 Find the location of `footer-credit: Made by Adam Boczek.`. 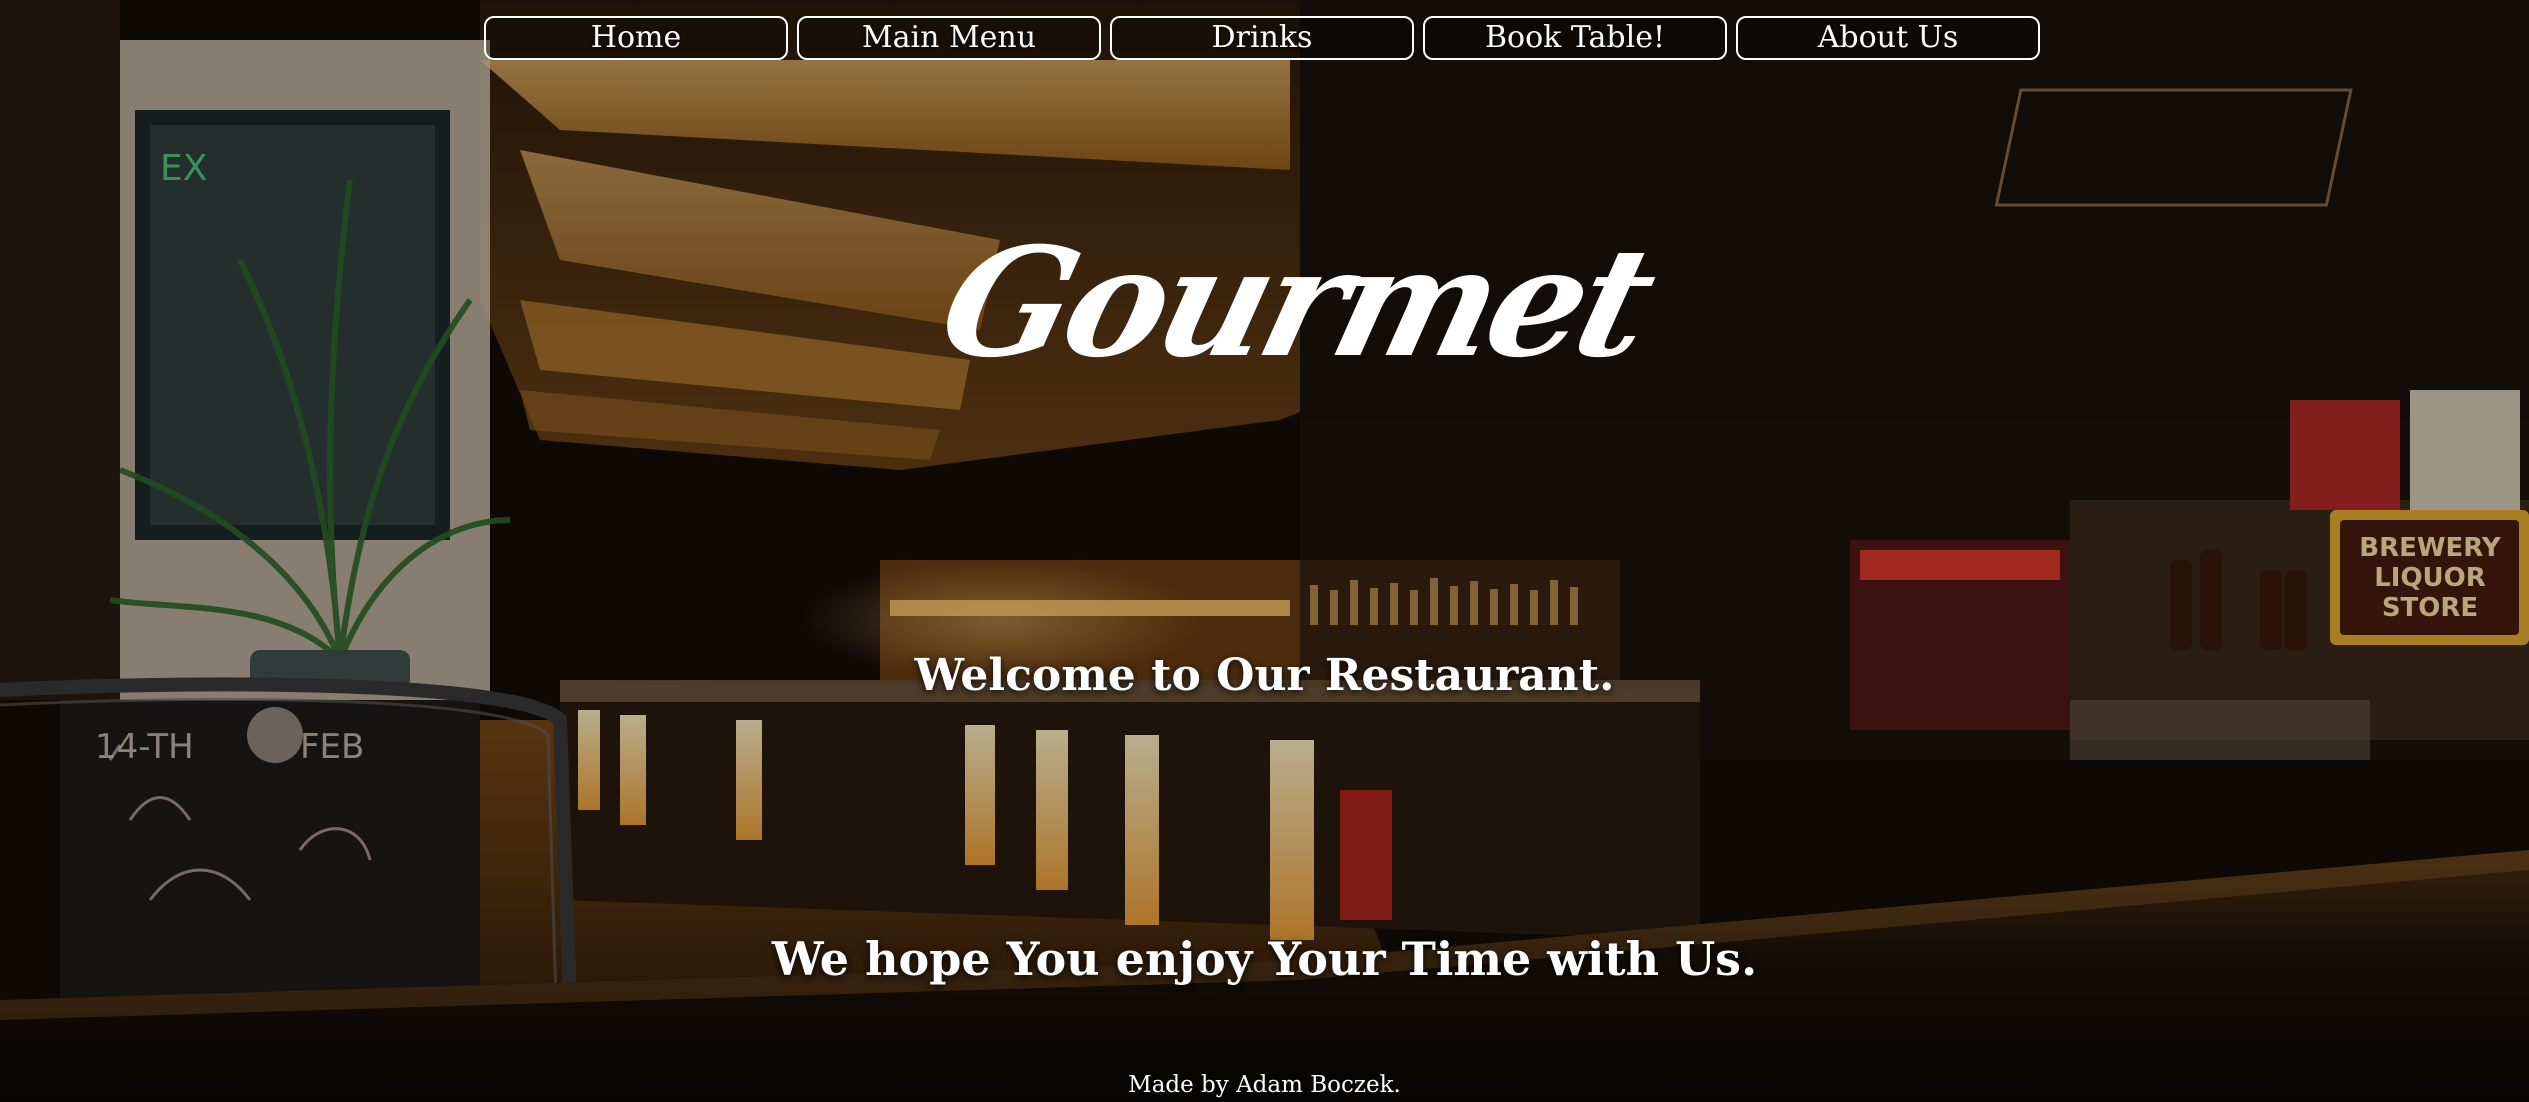

footer-credit: Made by Adam Boczek. is located at coordinates (1264, 1085).